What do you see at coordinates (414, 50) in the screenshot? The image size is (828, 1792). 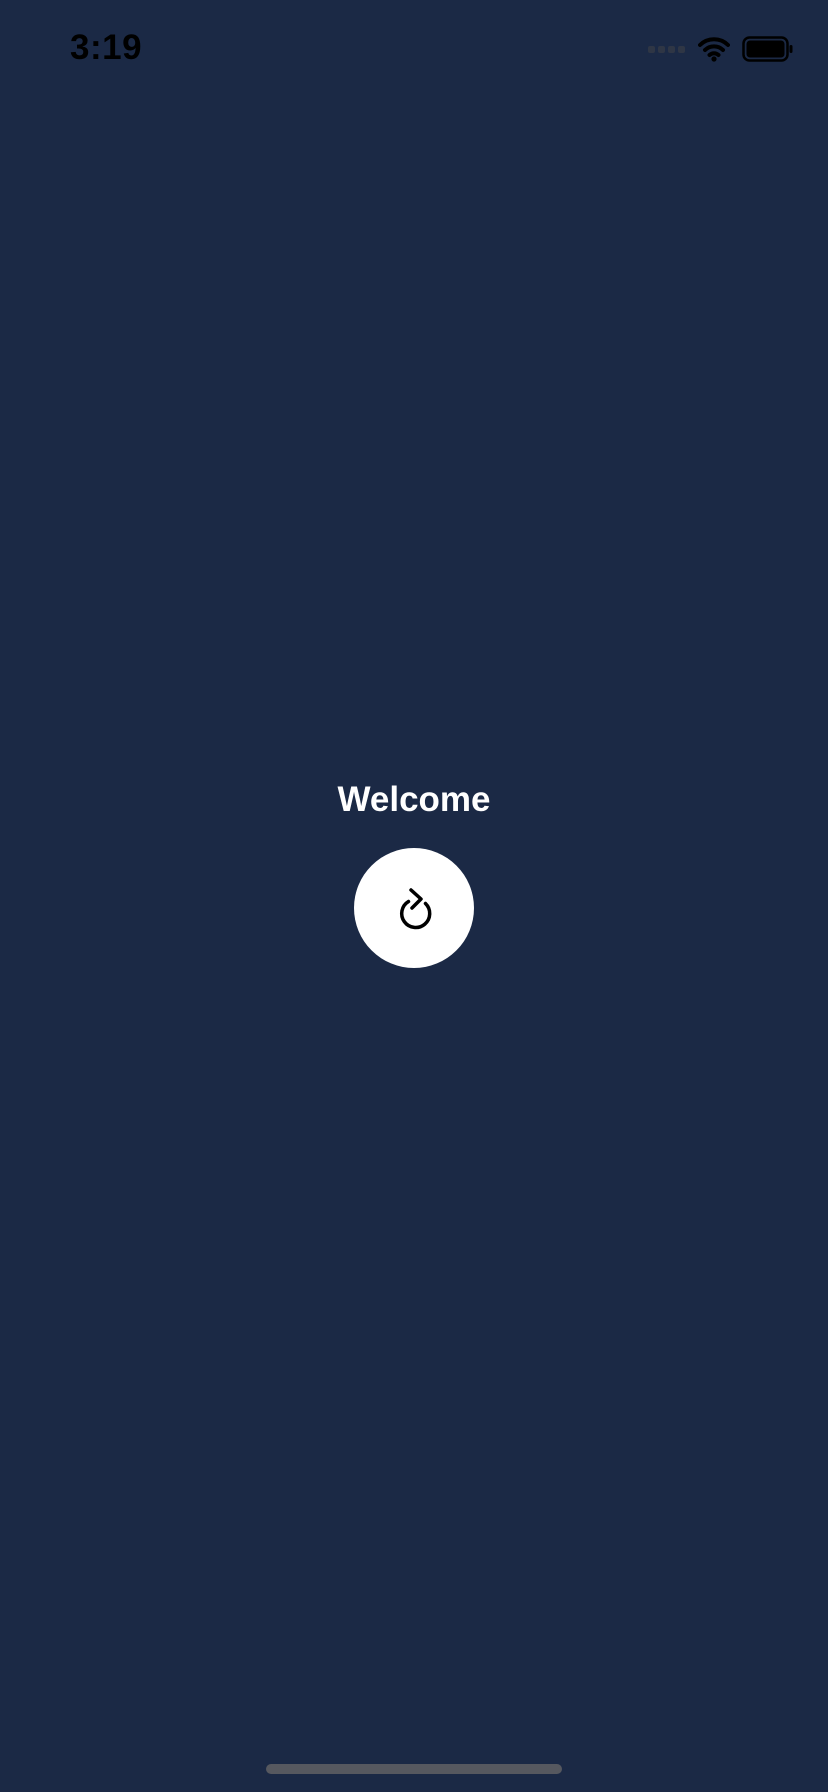 I see `status-bar: 3:19` at bounding box center [414, 50].